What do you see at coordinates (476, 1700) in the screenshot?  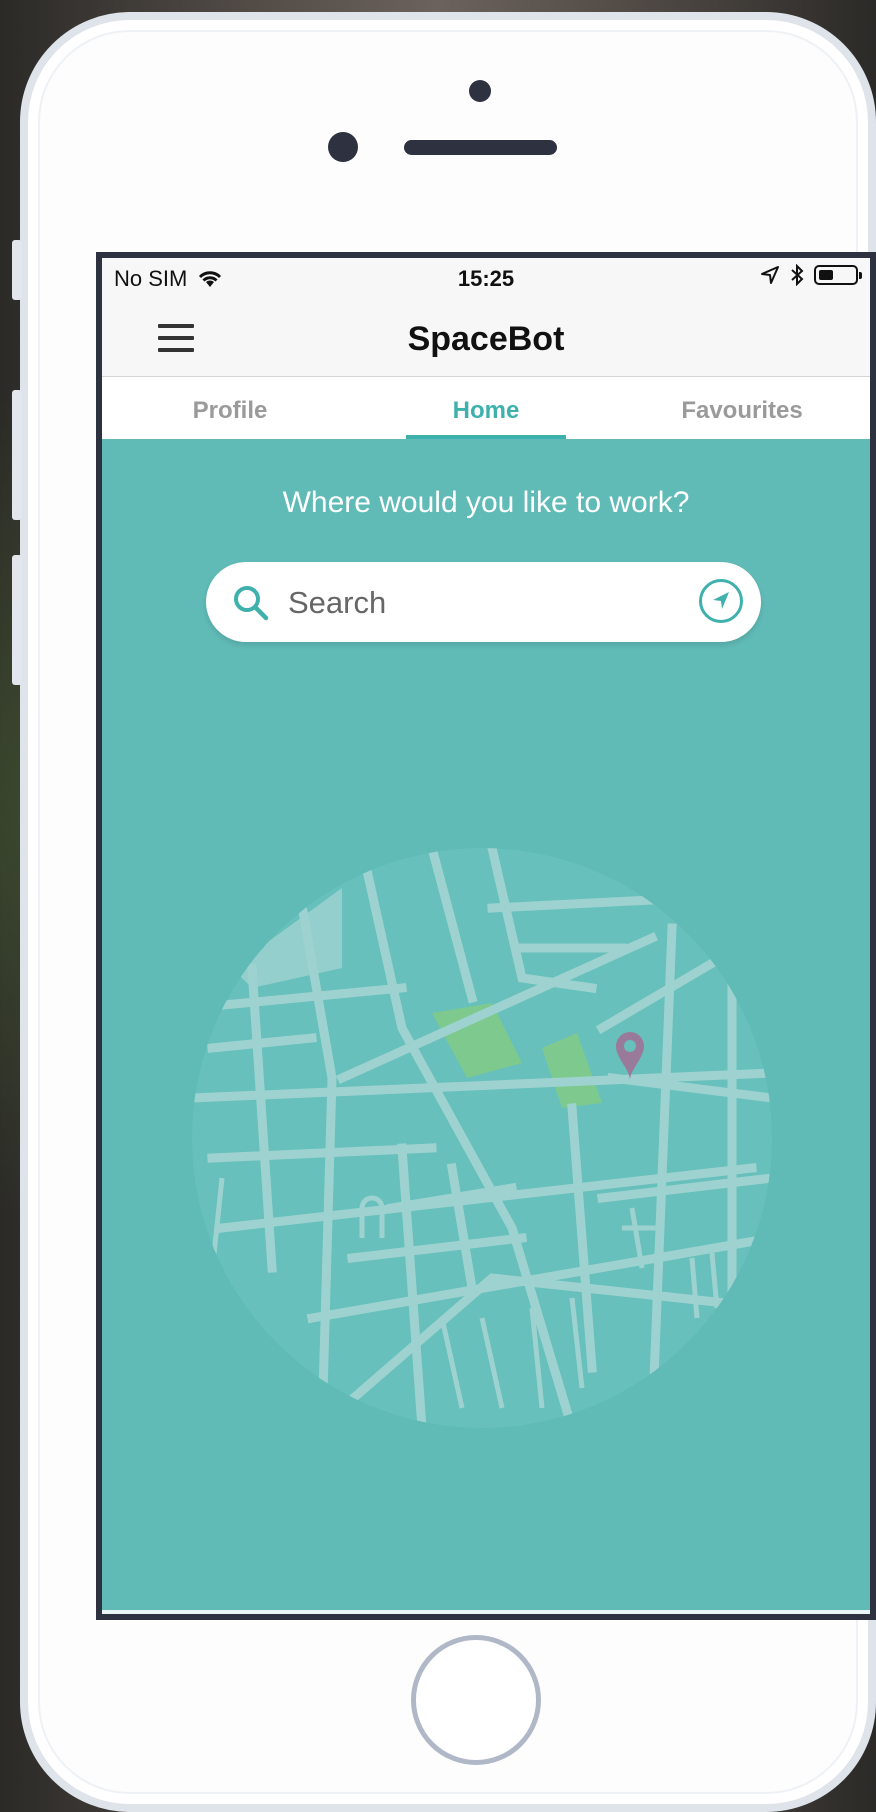 I see `home-button` at bounding box center [476, 1700].